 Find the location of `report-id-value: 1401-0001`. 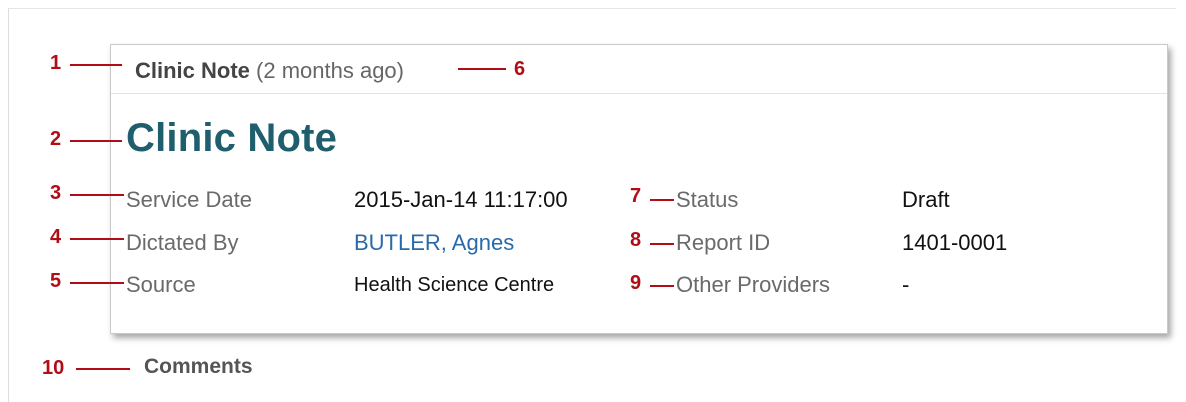

report-id-value: 1401-0001 is located at coordinates (955, 242).